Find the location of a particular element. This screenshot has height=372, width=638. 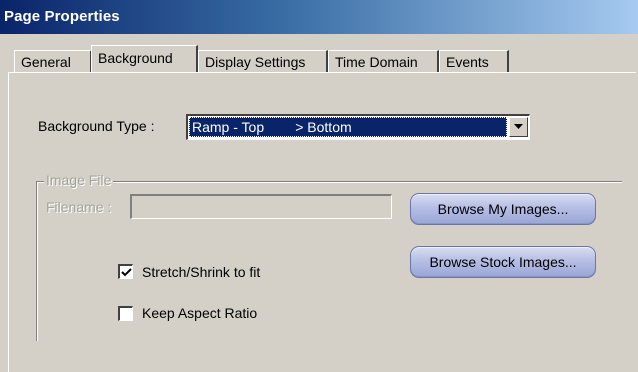

dropdown-button is located at coordinates (518, 127).